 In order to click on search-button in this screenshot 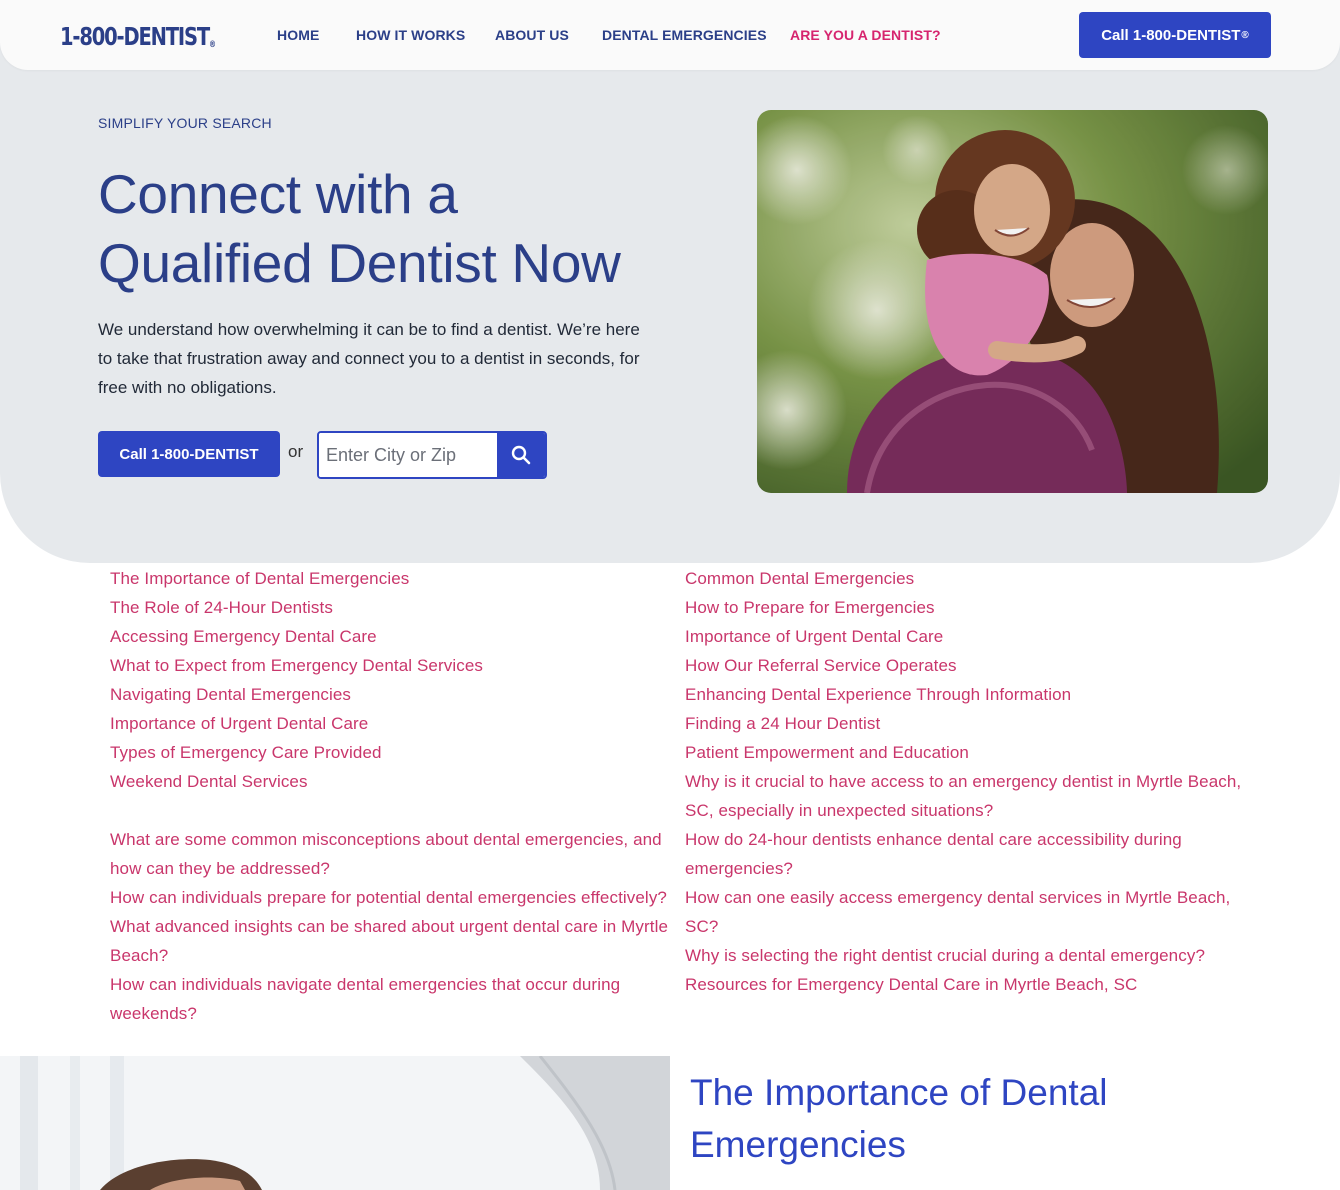, I will do `click(521, 455)`.